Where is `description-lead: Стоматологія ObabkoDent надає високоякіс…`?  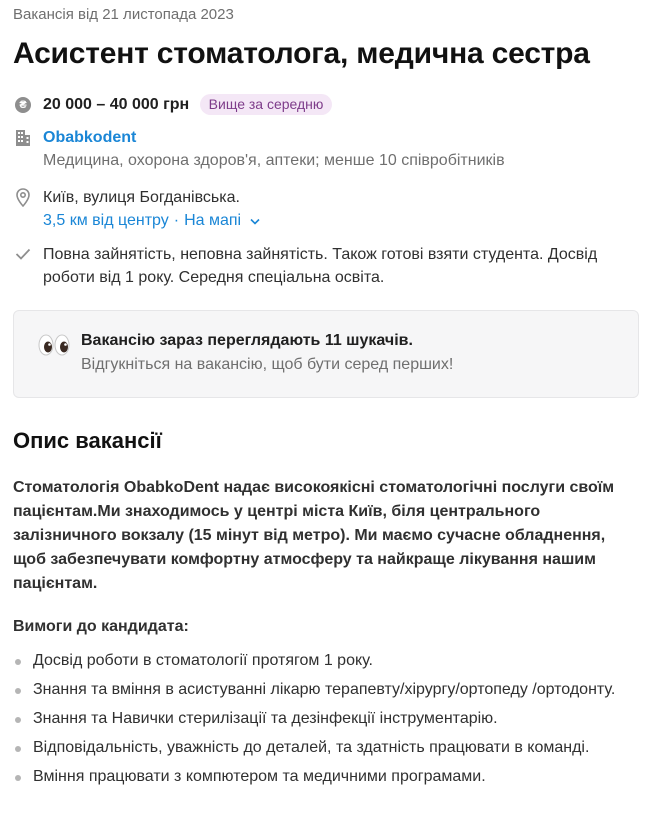 description-lead: Стоматологія ObabkoDent надає високоякіс… is located at coordinates (314, 535).